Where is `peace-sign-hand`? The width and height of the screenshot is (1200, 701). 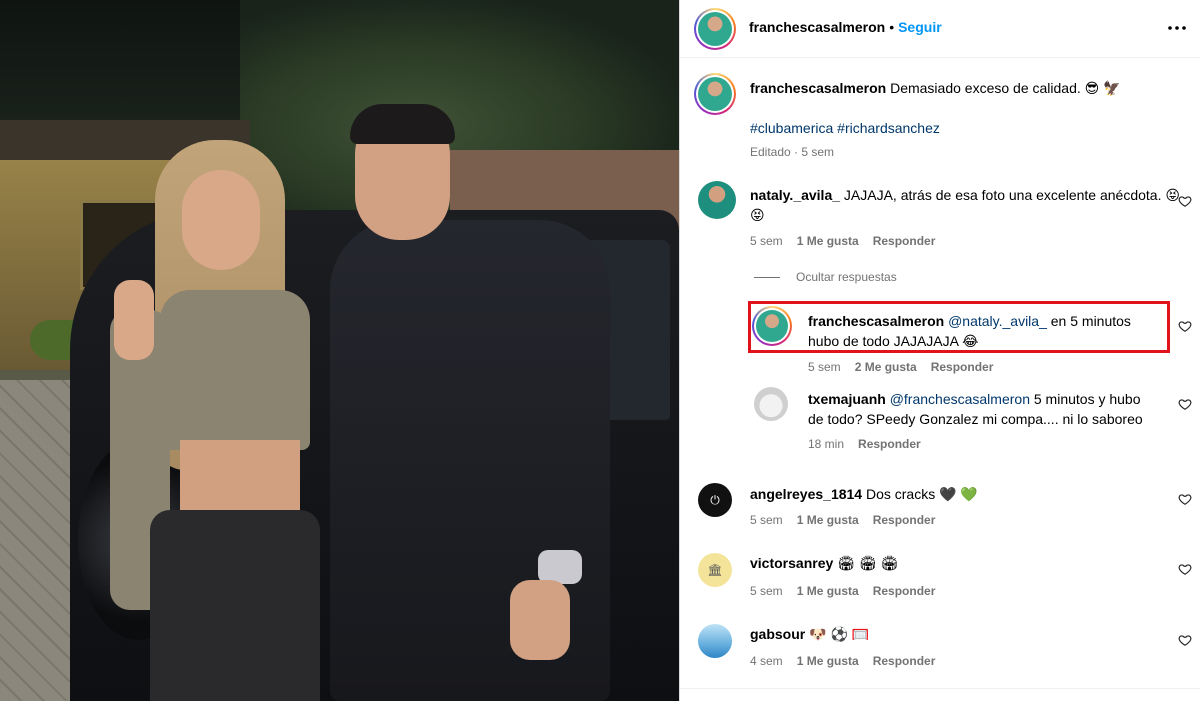 peace-sign-hand is located at coordinates (134, 320).